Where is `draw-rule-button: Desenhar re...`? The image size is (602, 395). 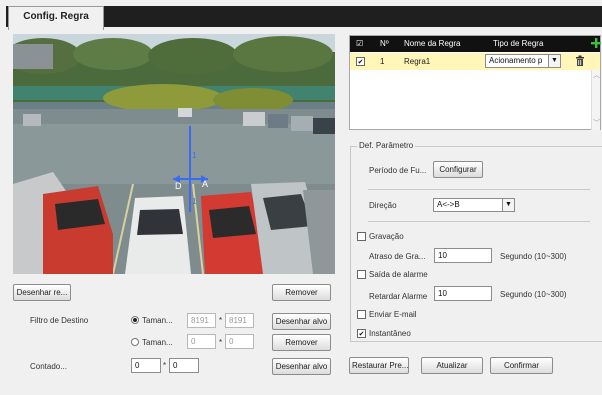
draw-rule-button: Desenhar re... is located at coordinates (42, 292).